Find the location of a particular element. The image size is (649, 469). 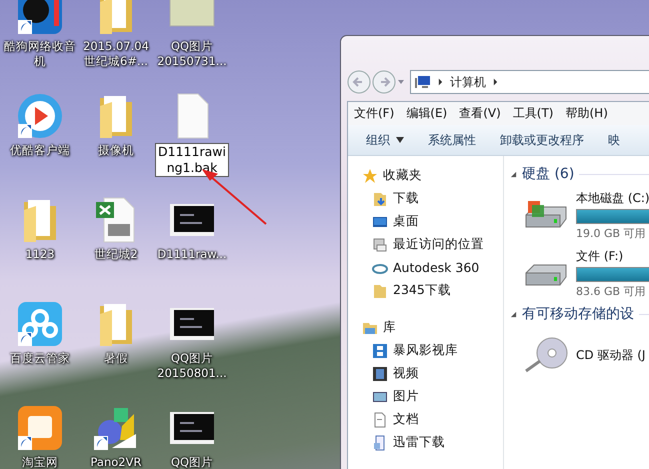

drive-name: 文件 (F:) is located at coordinates (612, 256).